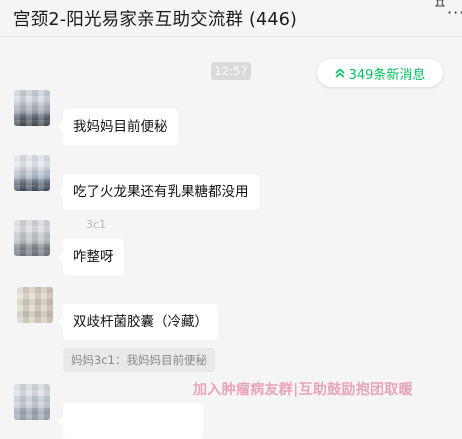 The height and width of the screenshot is (439, 462). Describe the element at coordinates (138, 322) in the screenshot. I see `message-bubble: 双歧杆菌胶囊（冷藏）` at that location.